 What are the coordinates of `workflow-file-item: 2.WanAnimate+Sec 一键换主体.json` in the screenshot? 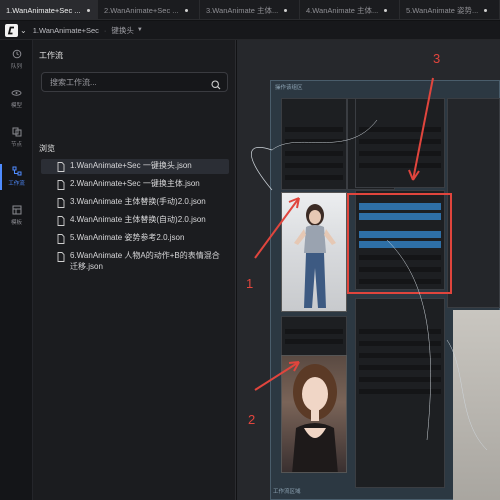 It's located at (135, 184).